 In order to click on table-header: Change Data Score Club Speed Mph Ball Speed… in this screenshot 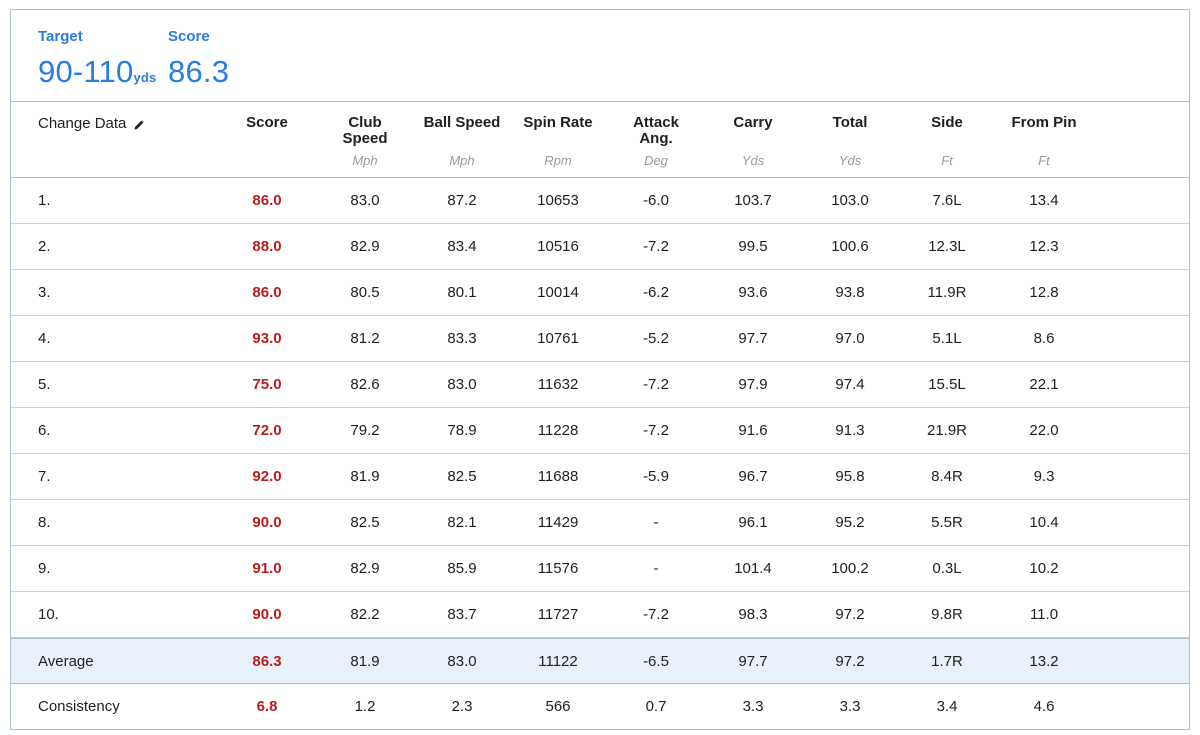, I will do `click(600, 140)`.